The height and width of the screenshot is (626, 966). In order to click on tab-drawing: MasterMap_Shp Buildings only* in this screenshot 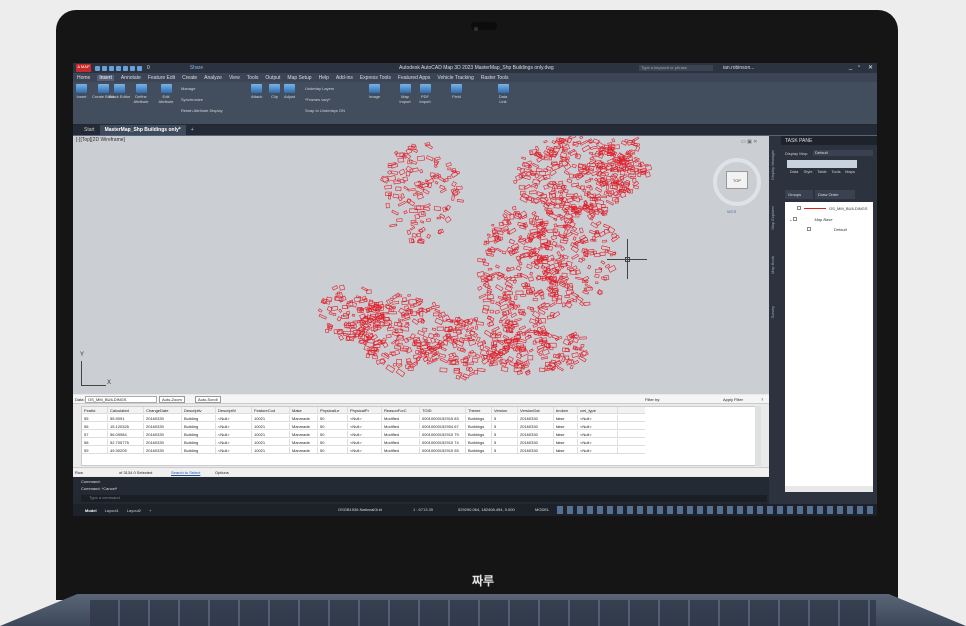, I will do `click(142, 130)`.